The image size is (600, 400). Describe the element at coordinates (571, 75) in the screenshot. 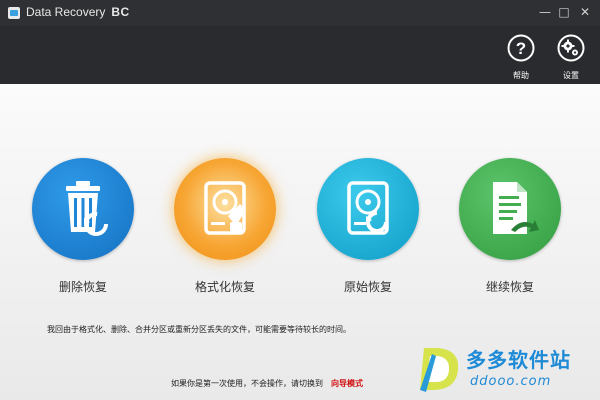

I see `settings-label: 设置` at that location.